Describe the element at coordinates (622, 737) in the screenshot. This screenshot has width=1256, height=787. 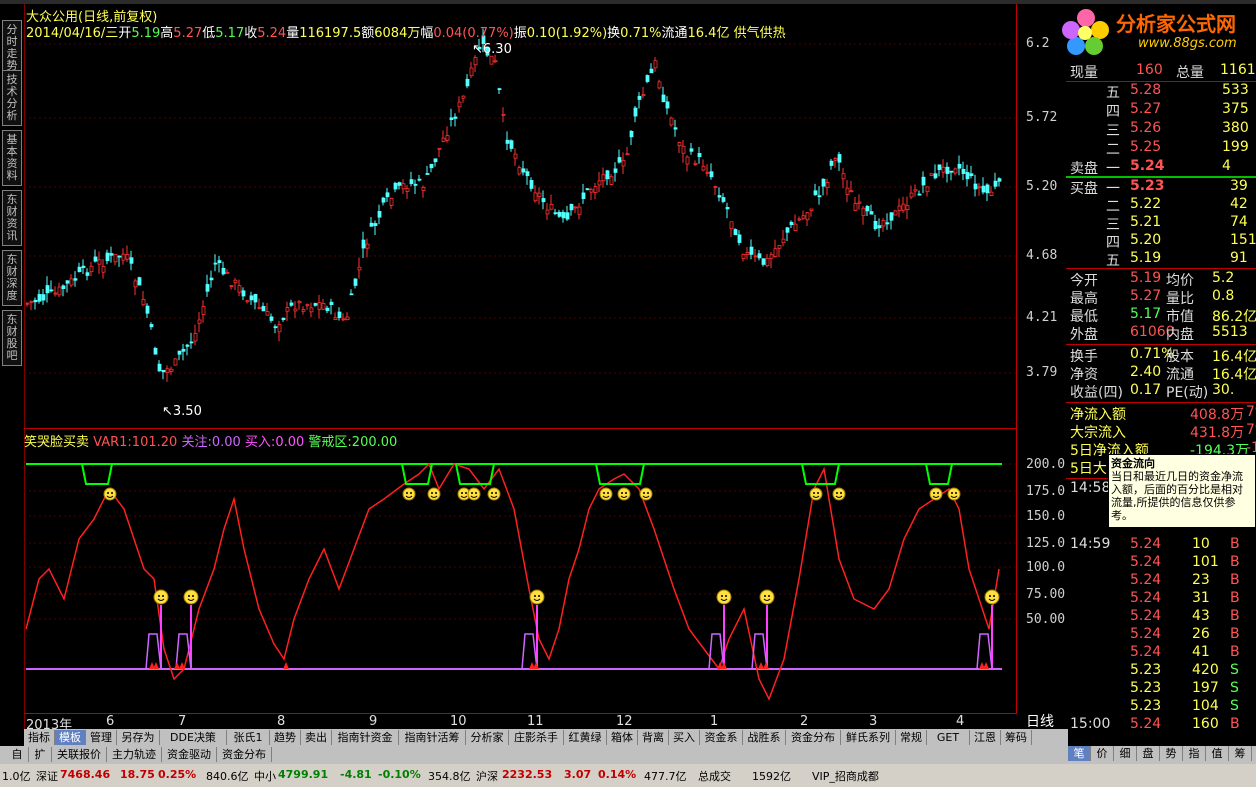
I see `indicator-button: 箱体` at that location.